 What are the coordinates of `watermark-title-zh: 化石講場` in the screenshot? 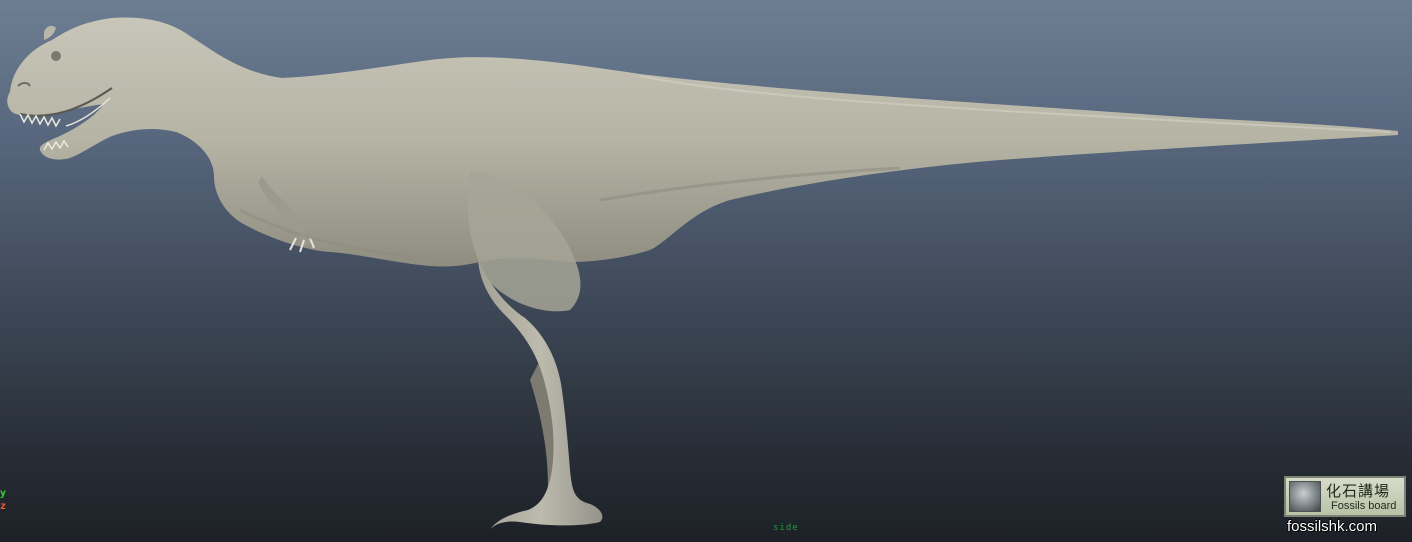 It's located at (1358, 491).